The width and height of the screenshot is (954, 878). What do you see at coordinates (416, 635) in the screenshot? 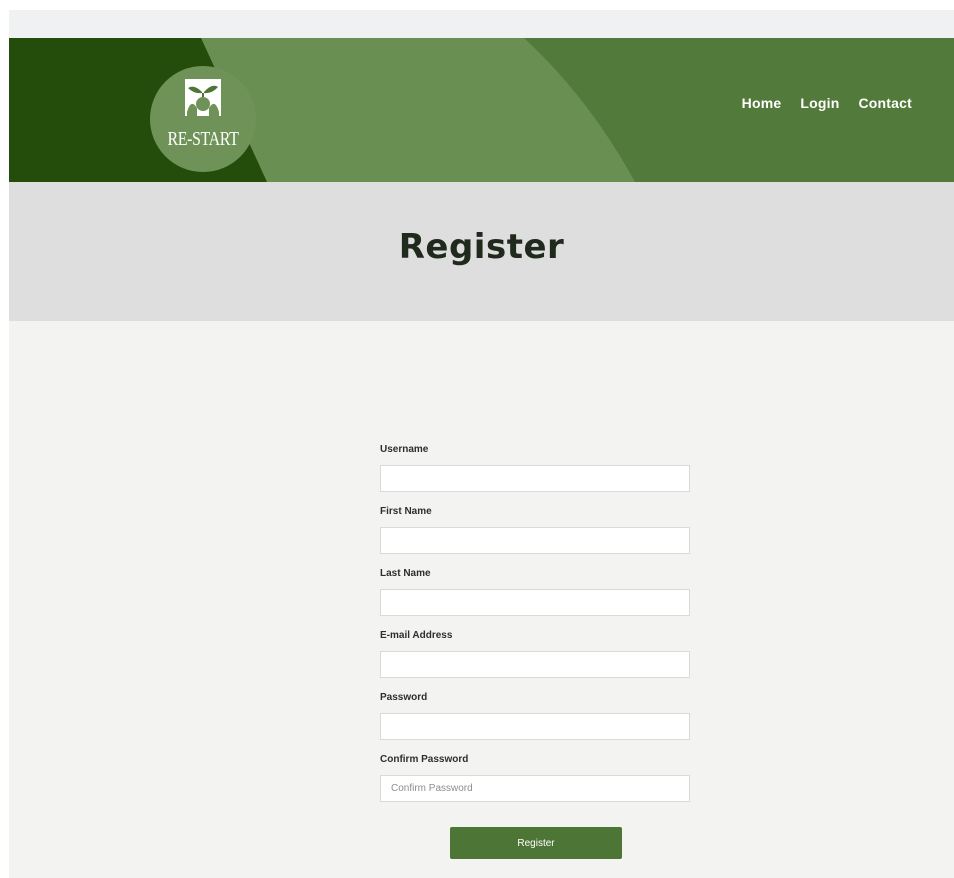
I see `email-label: E-mail Address` at bounding box center [416, 635].